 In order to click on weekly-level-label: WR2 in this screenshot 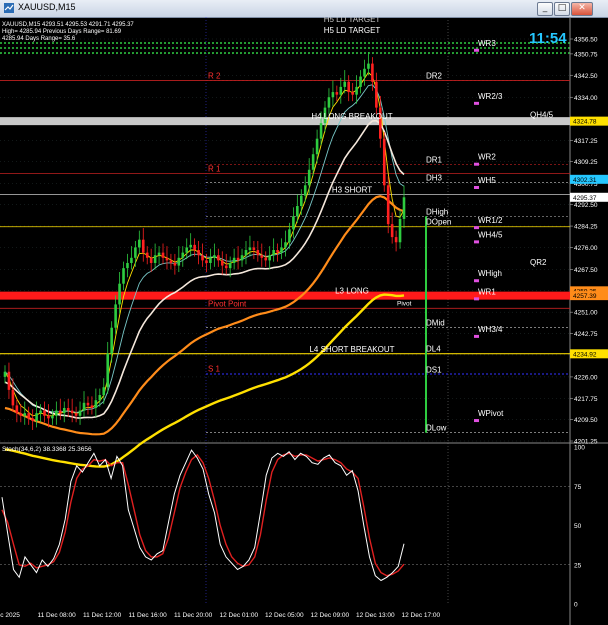, I will do `click(487, 157)`.